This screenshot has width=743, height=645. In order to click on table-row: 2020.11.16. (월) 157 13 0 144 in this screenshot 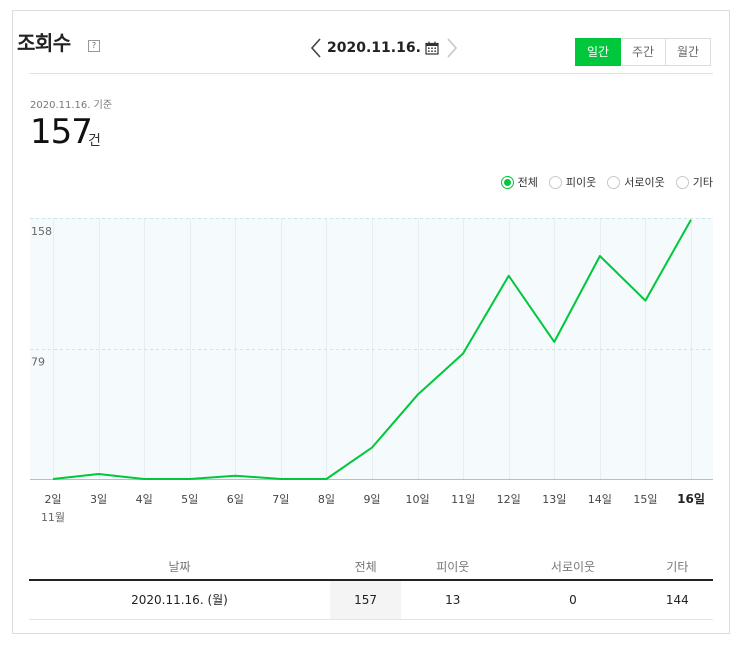, I will do `click(371, 600)`.